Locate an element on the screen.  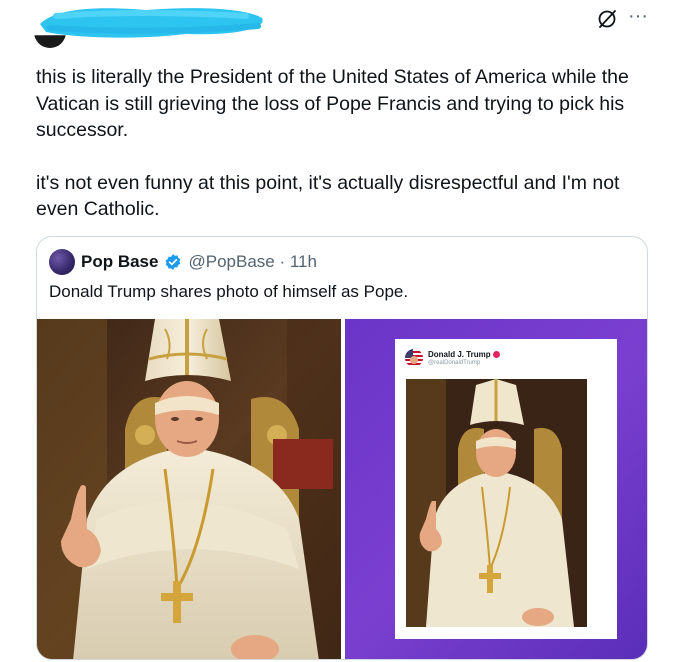
more-icon: ··· is located at coordinates (638, 16).